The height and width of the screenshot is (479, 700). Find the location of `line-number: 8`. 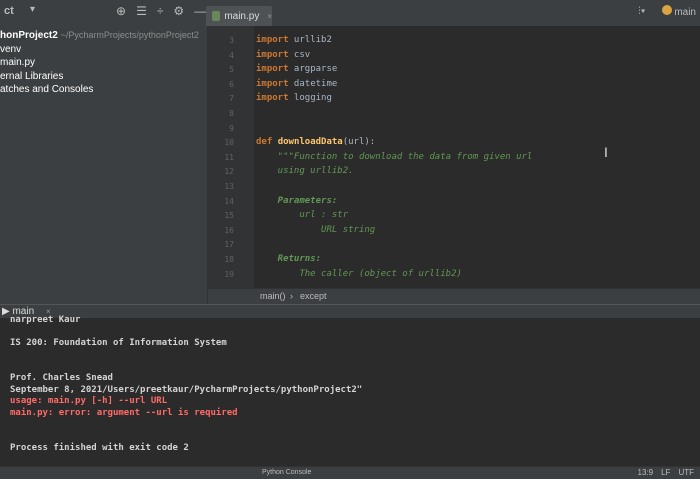

line-number: 8 is located at coordinates (231, 113).